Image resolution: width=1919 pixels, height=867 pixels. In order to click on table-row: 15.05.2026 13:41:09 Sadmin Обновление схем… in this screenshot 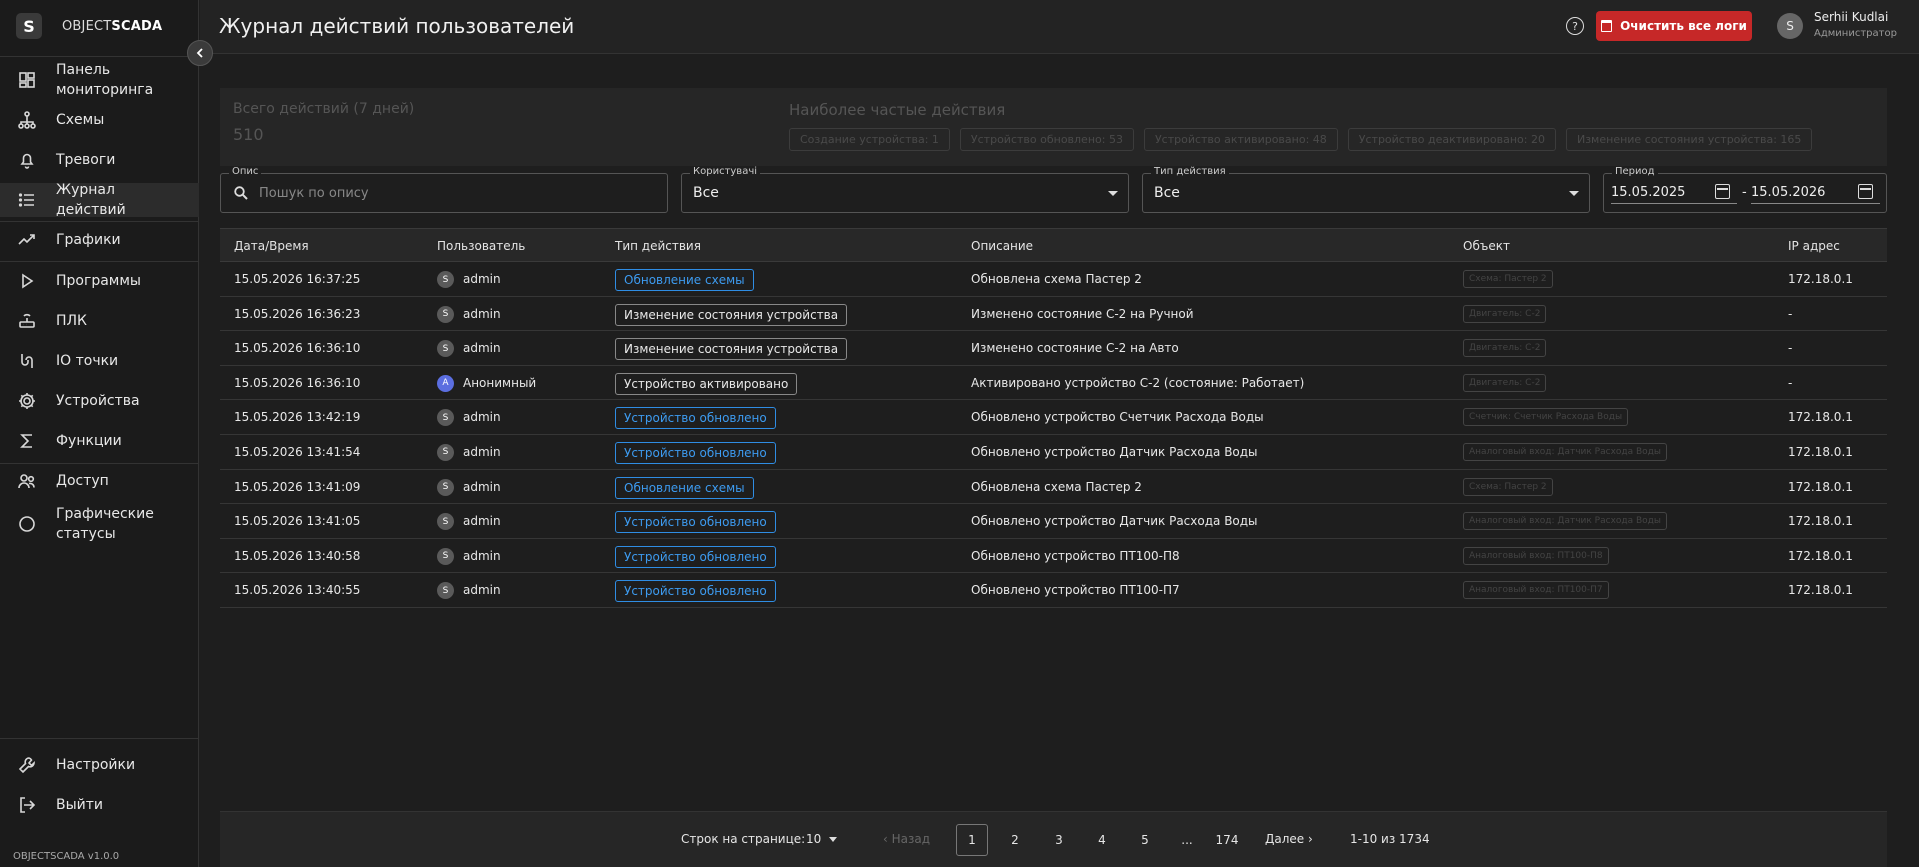, I will do `click(1053, 487)`.